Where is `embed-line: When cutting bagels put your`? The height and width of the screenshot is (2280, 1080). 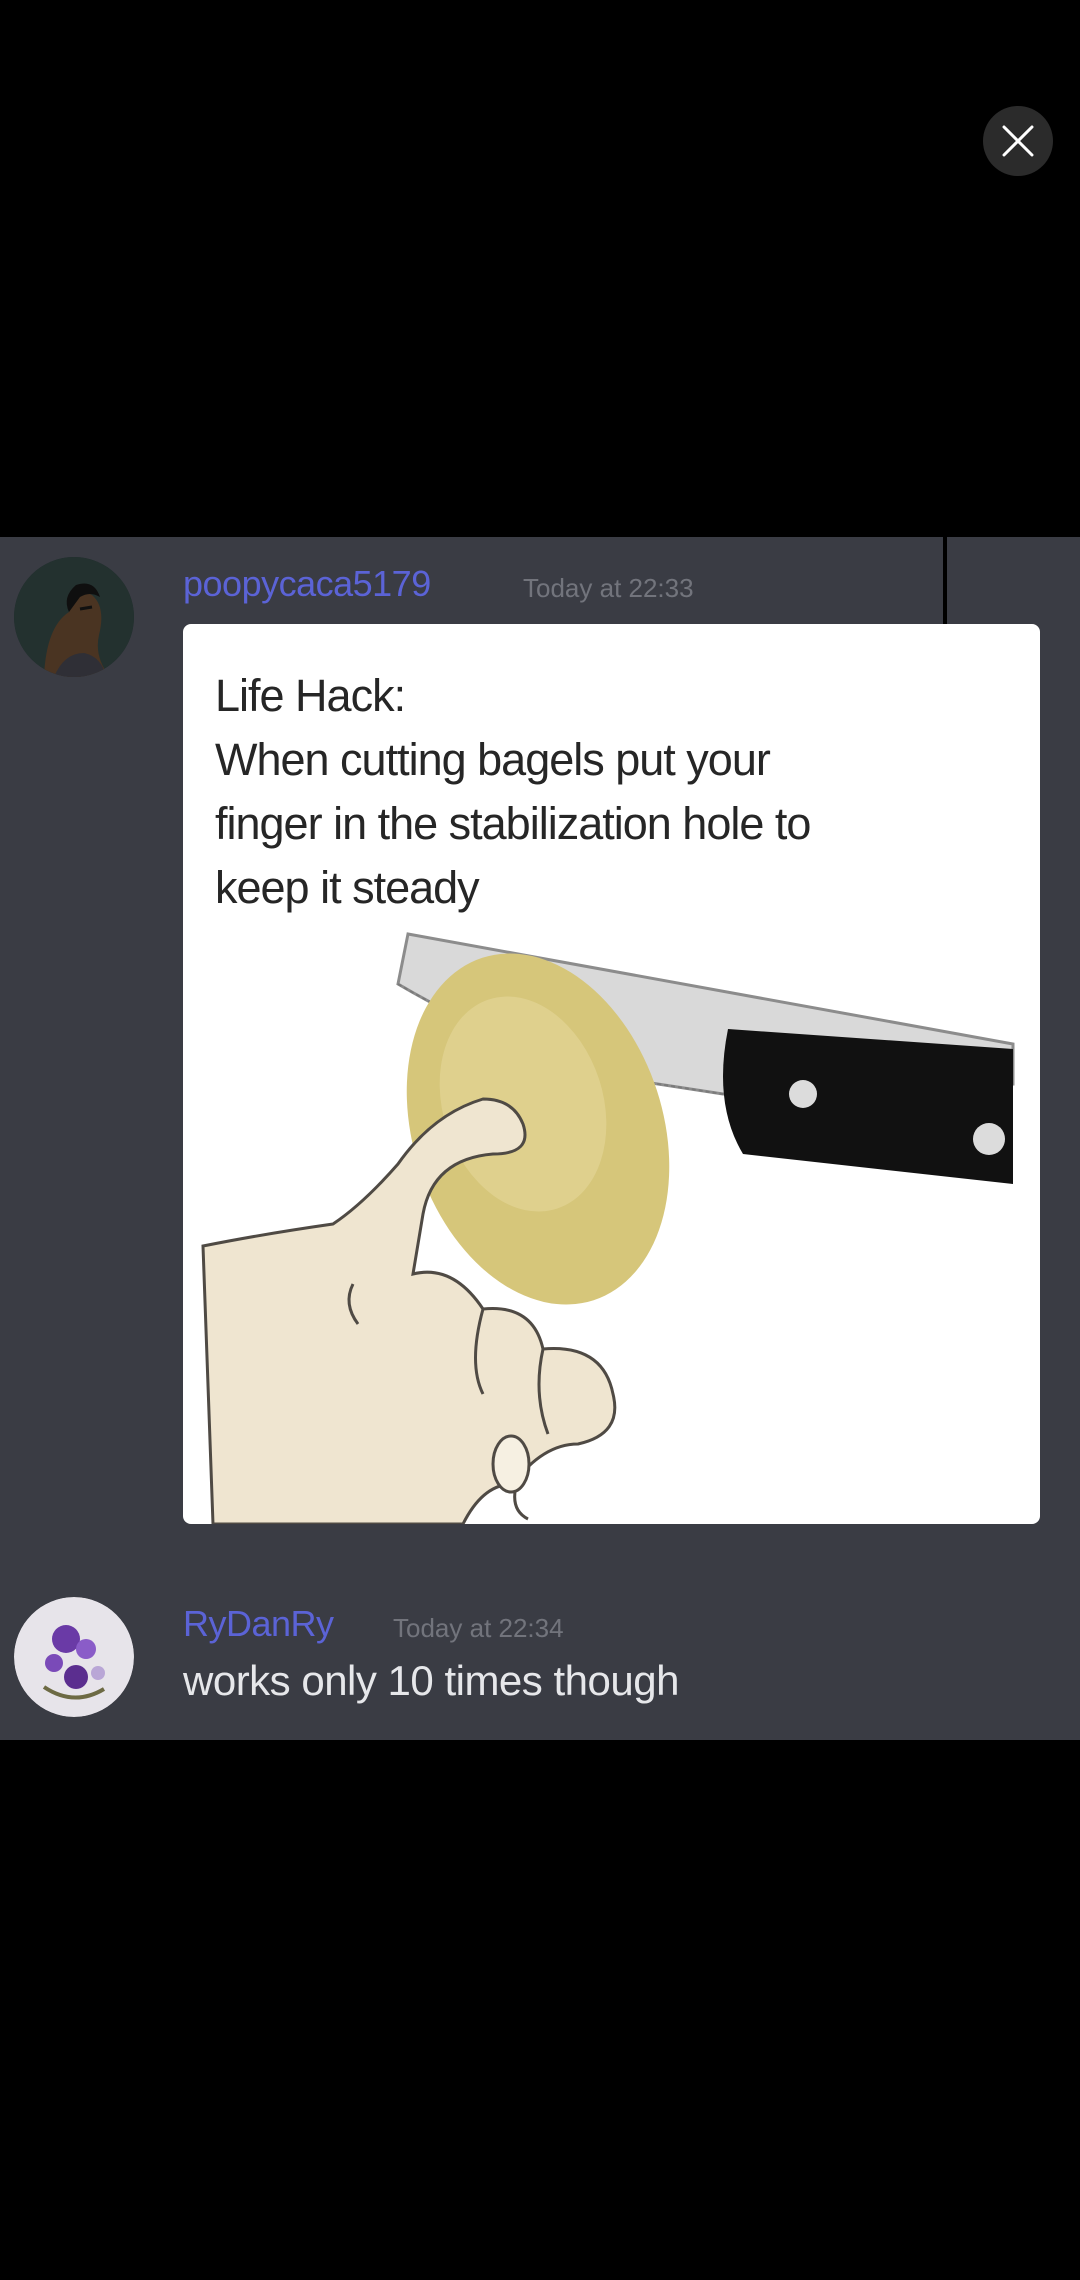
embed-line: When cutting bagels put your is located at coordinates (493, 759).